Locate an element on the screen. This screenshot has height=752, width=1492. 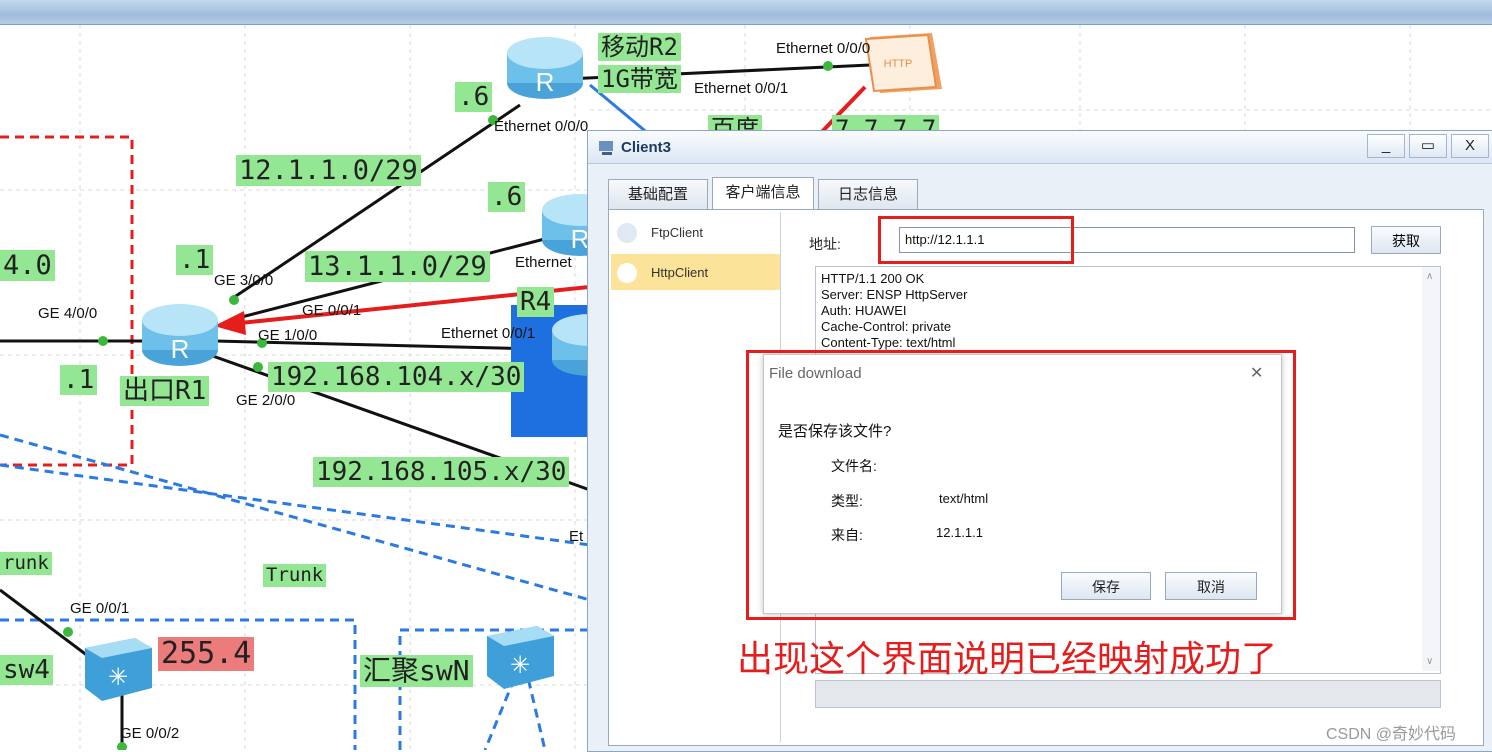
response-line: Server: ENSP HttpServer is located at coordinates (894, 294).